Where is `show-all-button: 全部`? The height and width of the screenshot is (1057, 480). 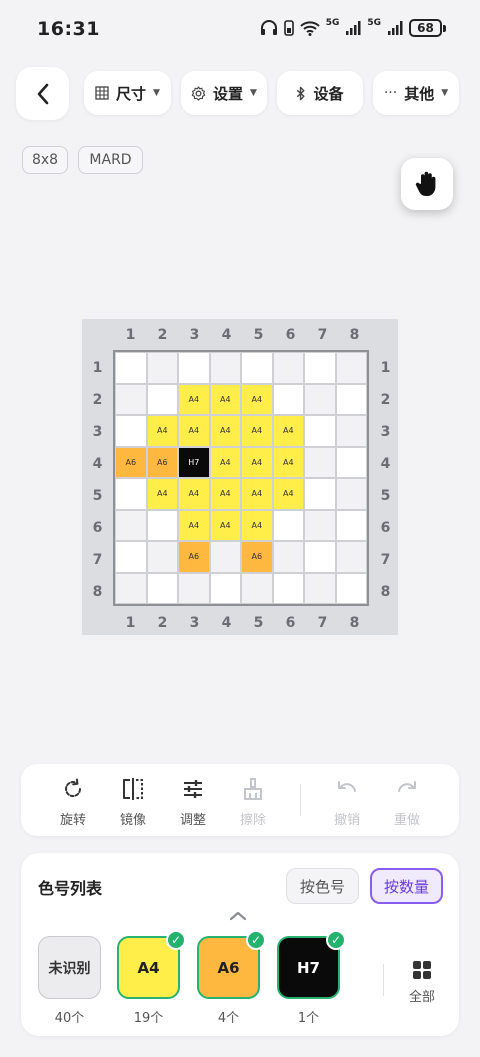
show-all-button: 全部 is located at coordinates (422, 982).